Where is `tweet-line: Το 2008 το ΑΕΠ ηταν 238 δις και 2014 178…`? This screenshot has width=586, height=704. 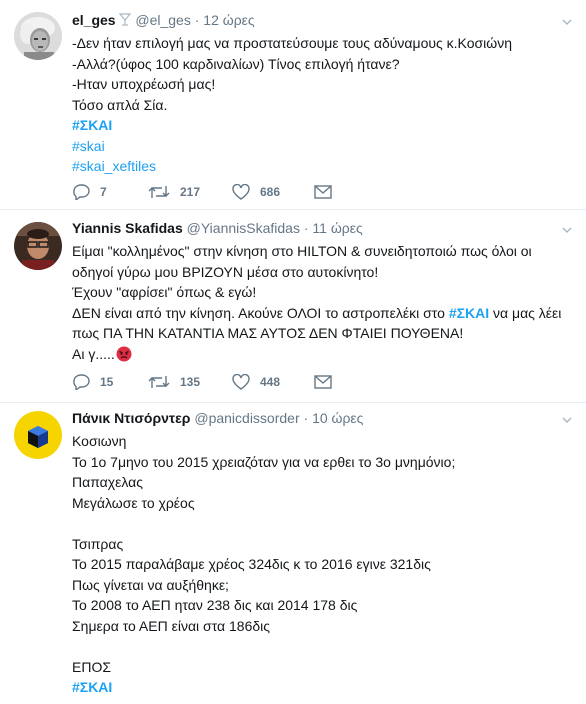
tweet-line: Το 2008 το ΑΕΠ ηταν 238 δις και 2014 178… is located at coordinates (215, 605).